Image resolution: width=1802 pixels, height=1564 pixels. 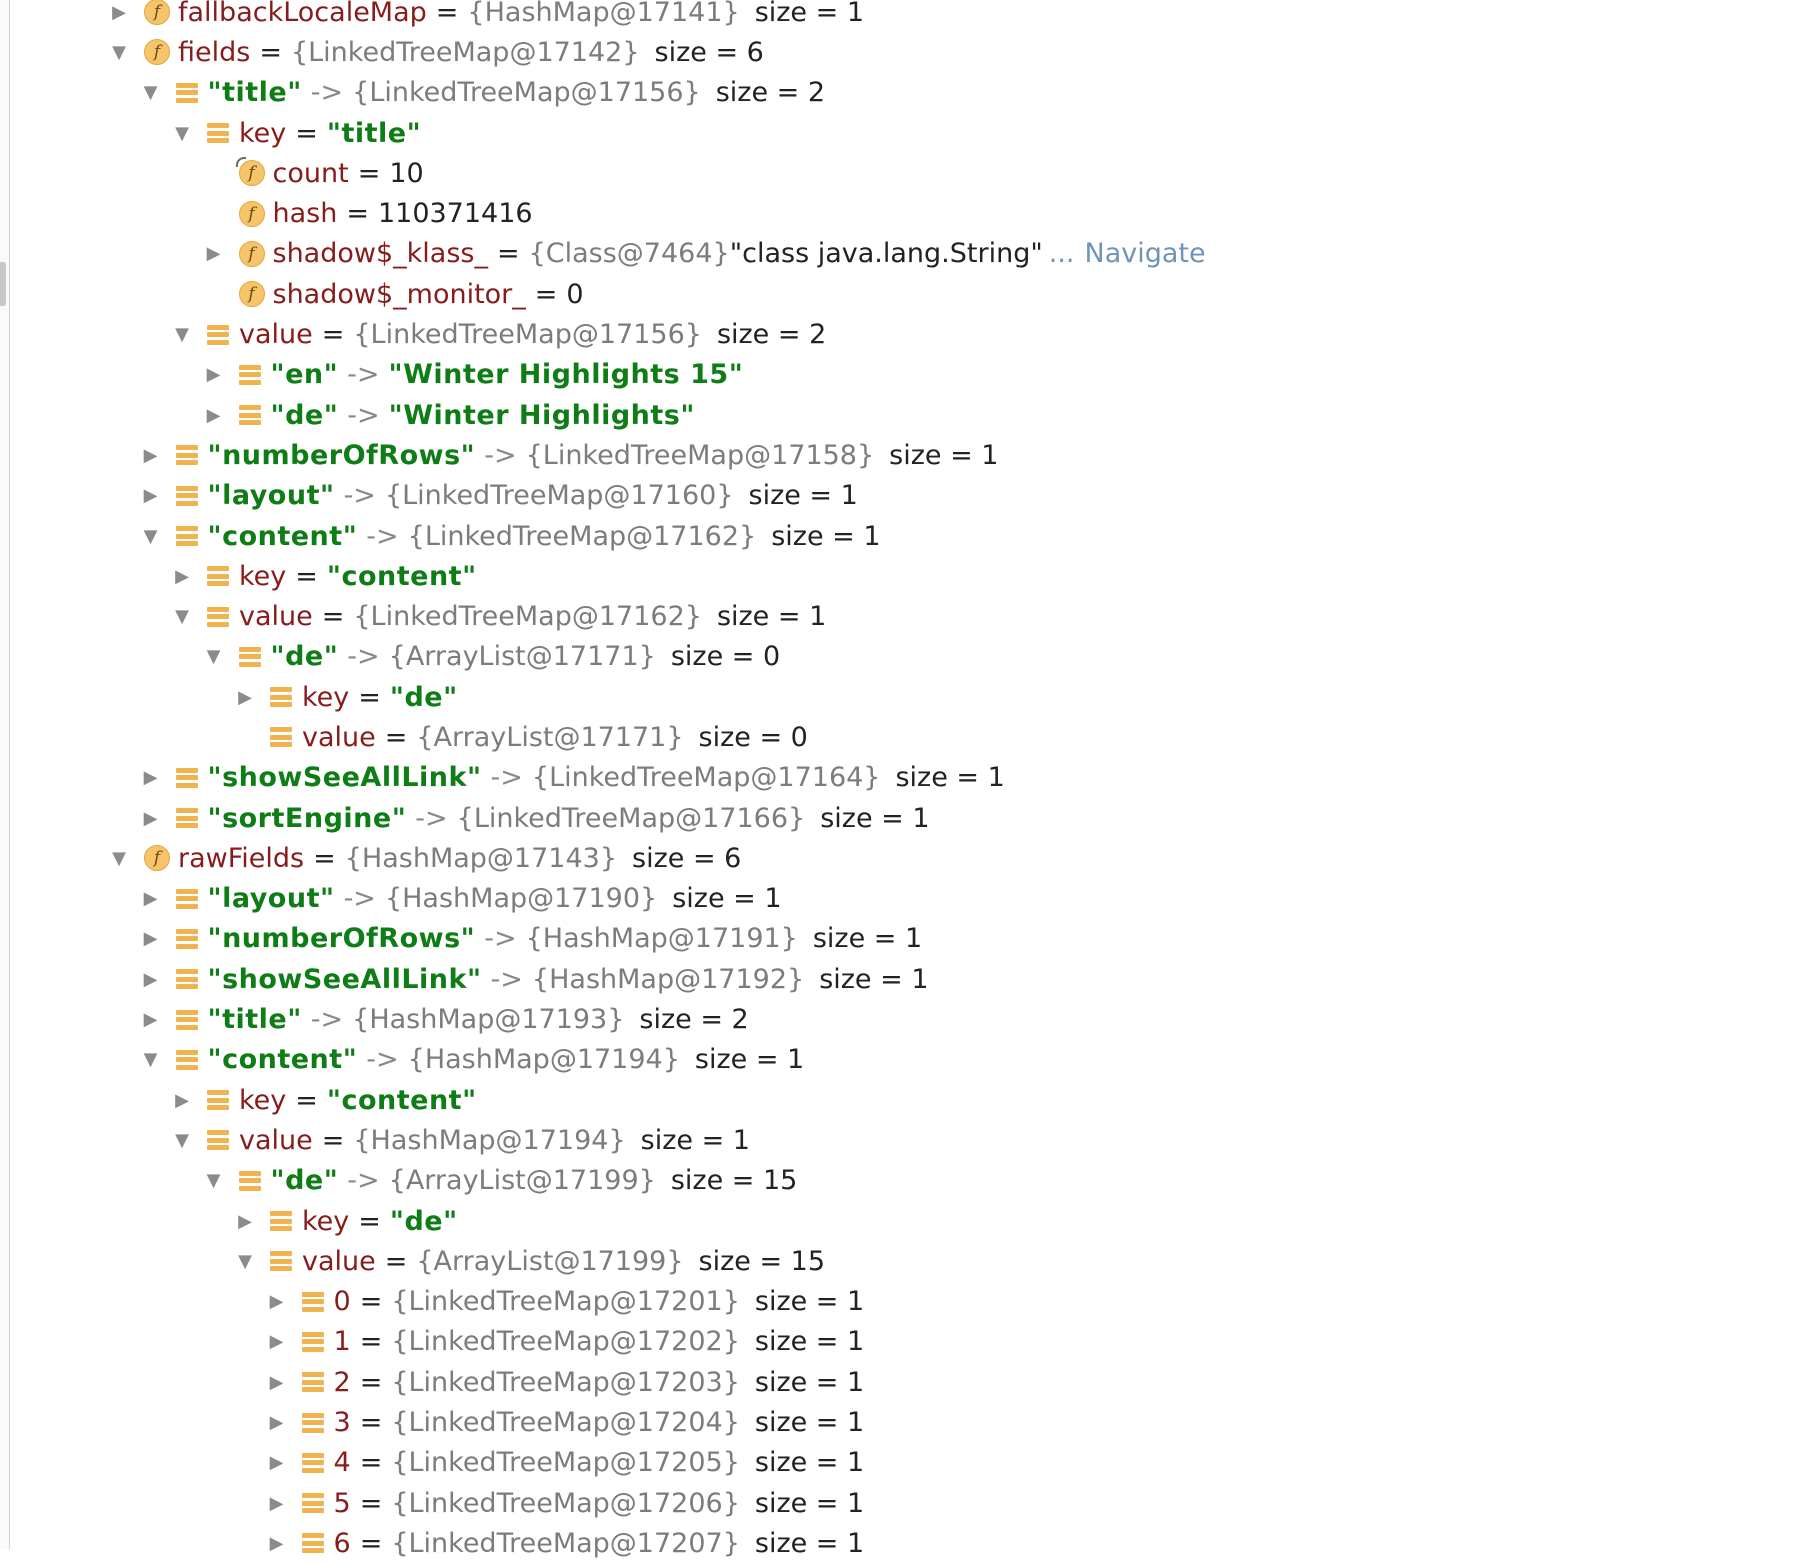 I want to click on field-name: fields, so click(x=214, y=52).